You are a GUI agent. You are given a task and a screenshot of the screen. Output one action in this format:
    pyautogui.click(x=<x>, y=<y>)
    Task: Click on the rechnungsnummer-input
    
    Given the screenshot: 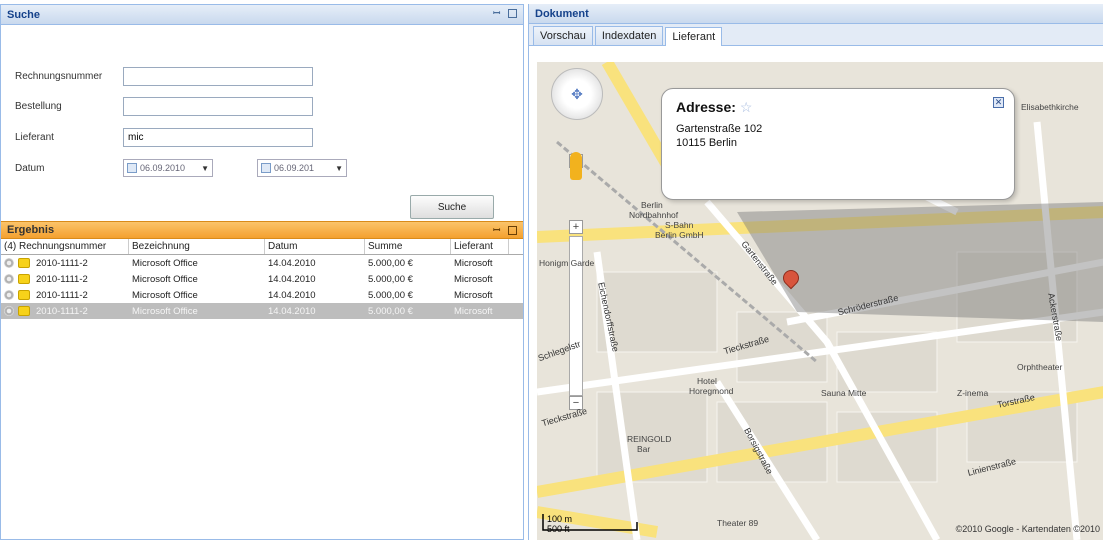 What is the action you would take?
    pyautogui.click(x=218, y=76)
    